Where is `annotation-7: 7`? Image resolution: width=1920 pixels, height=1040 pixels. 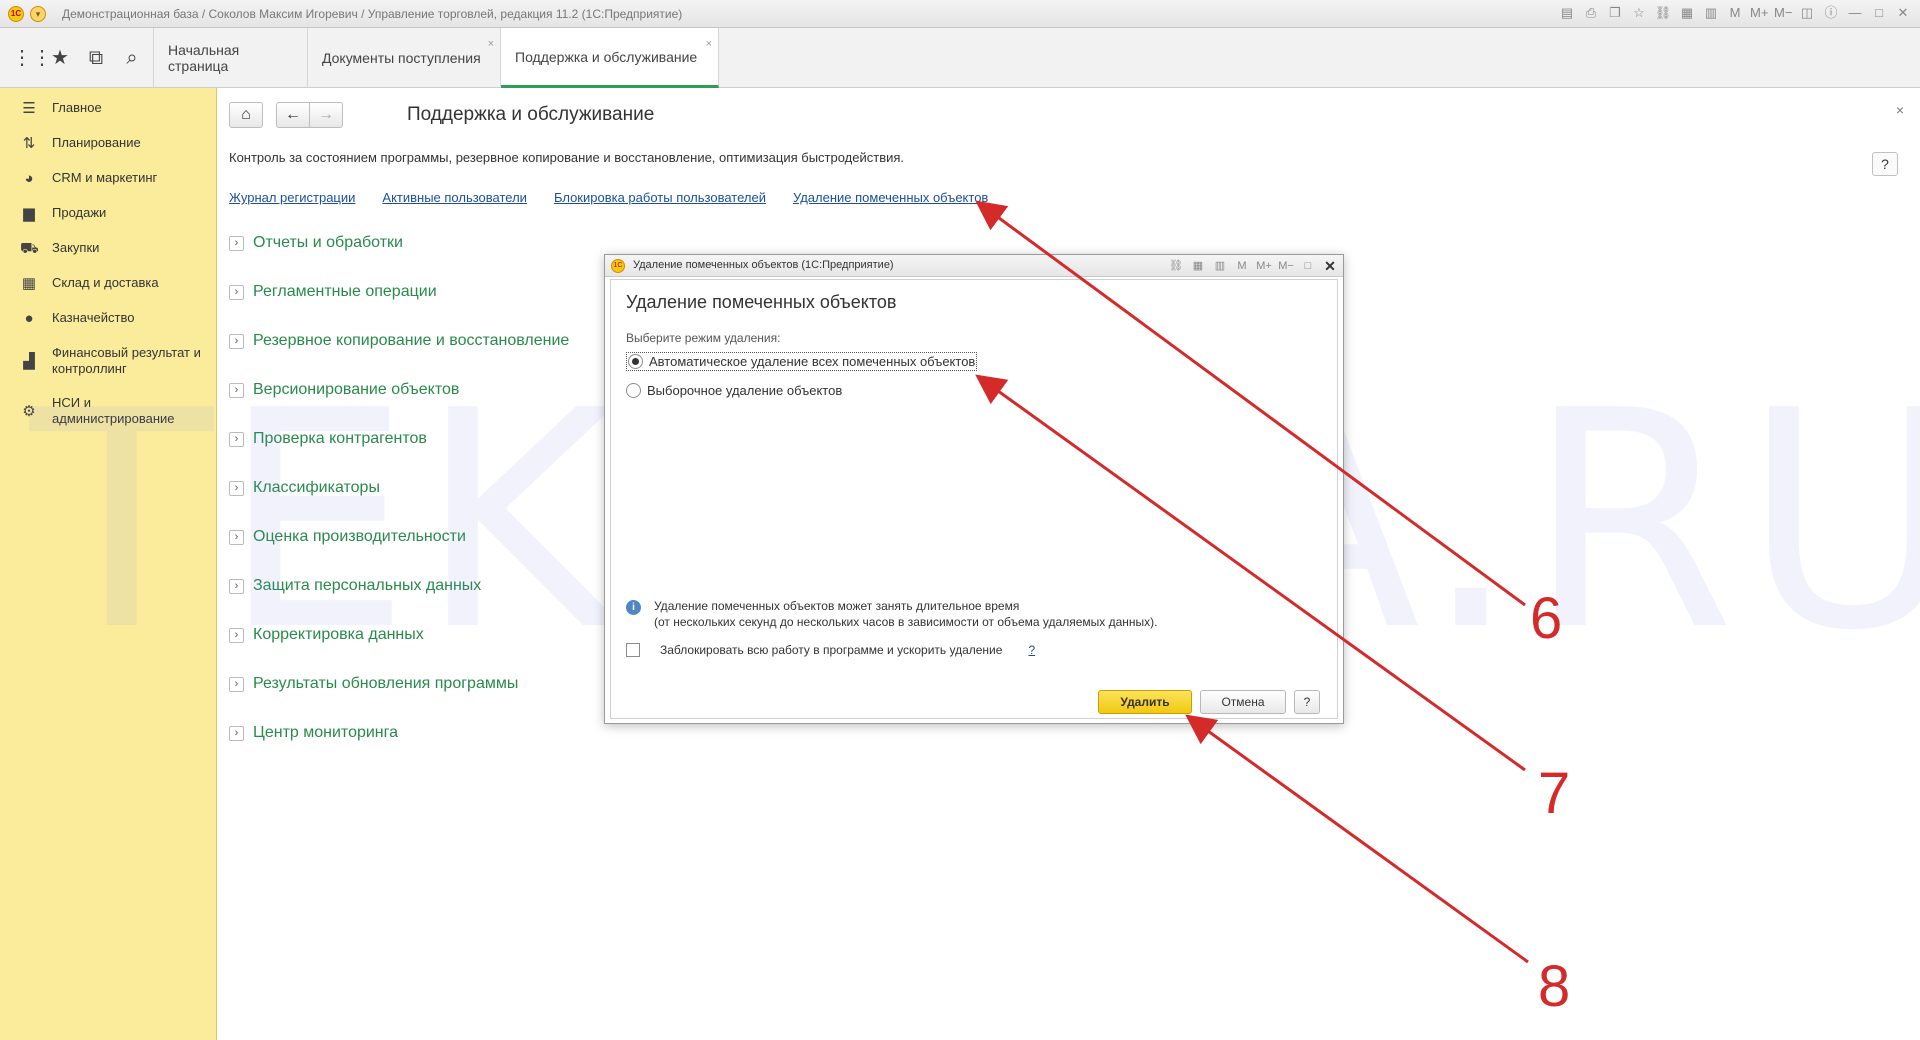 annotation-7: 7 is located at coordinates (1554, 793).